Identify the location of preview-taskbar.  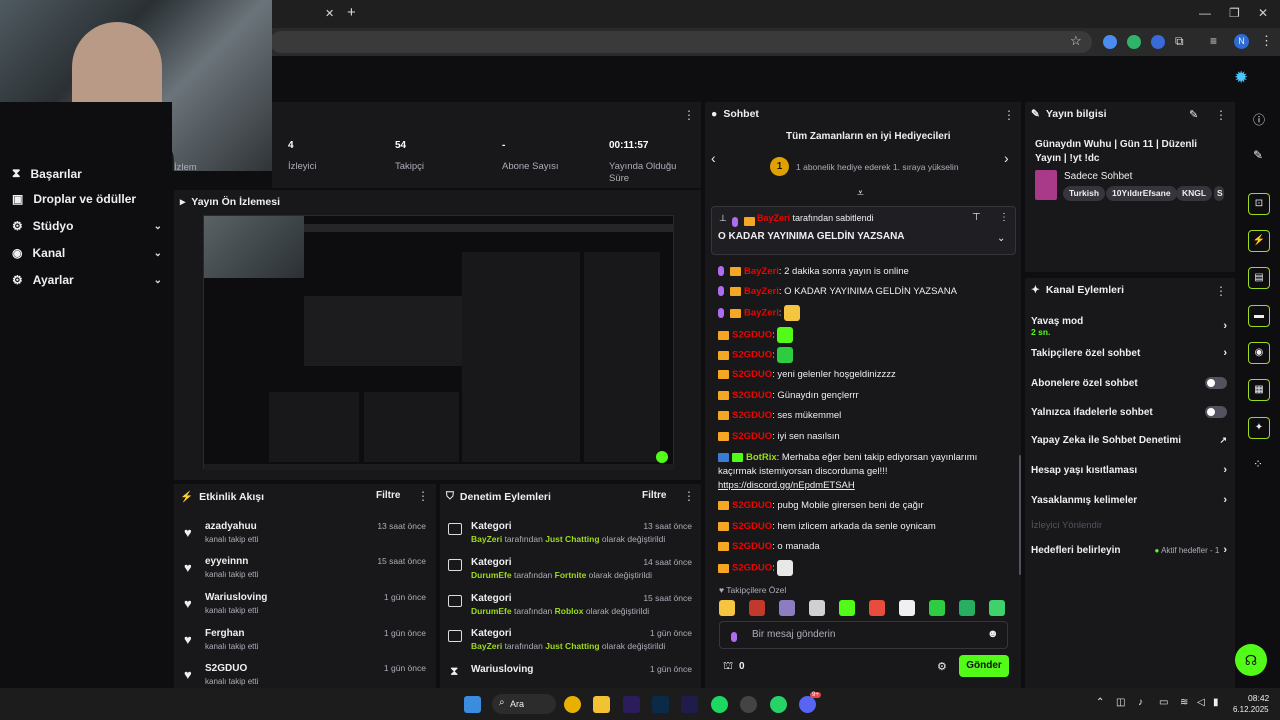
(439, 467).